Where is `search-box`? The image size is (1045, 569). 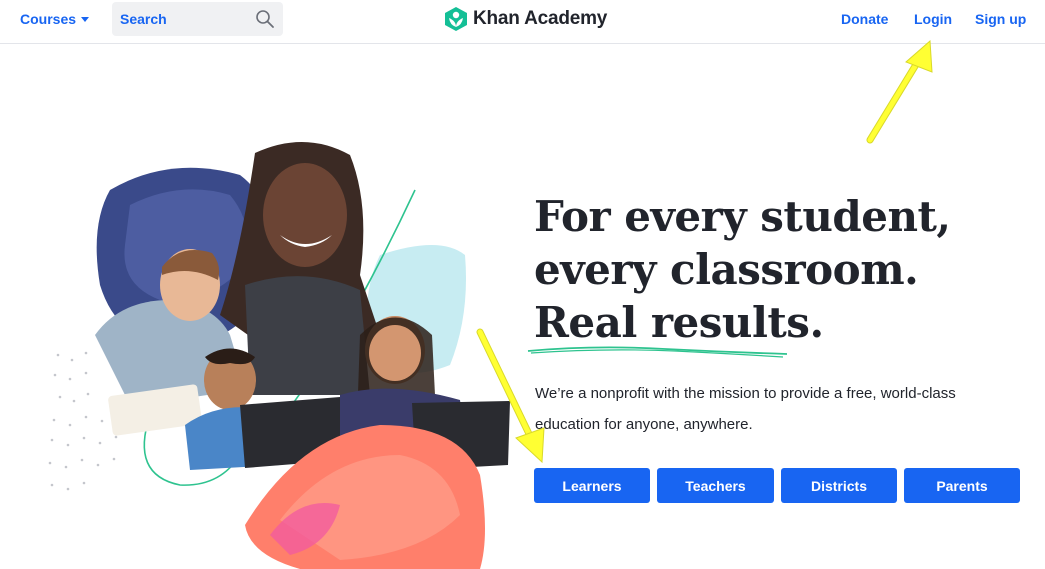
search-box is located at coordinates (197, 19).